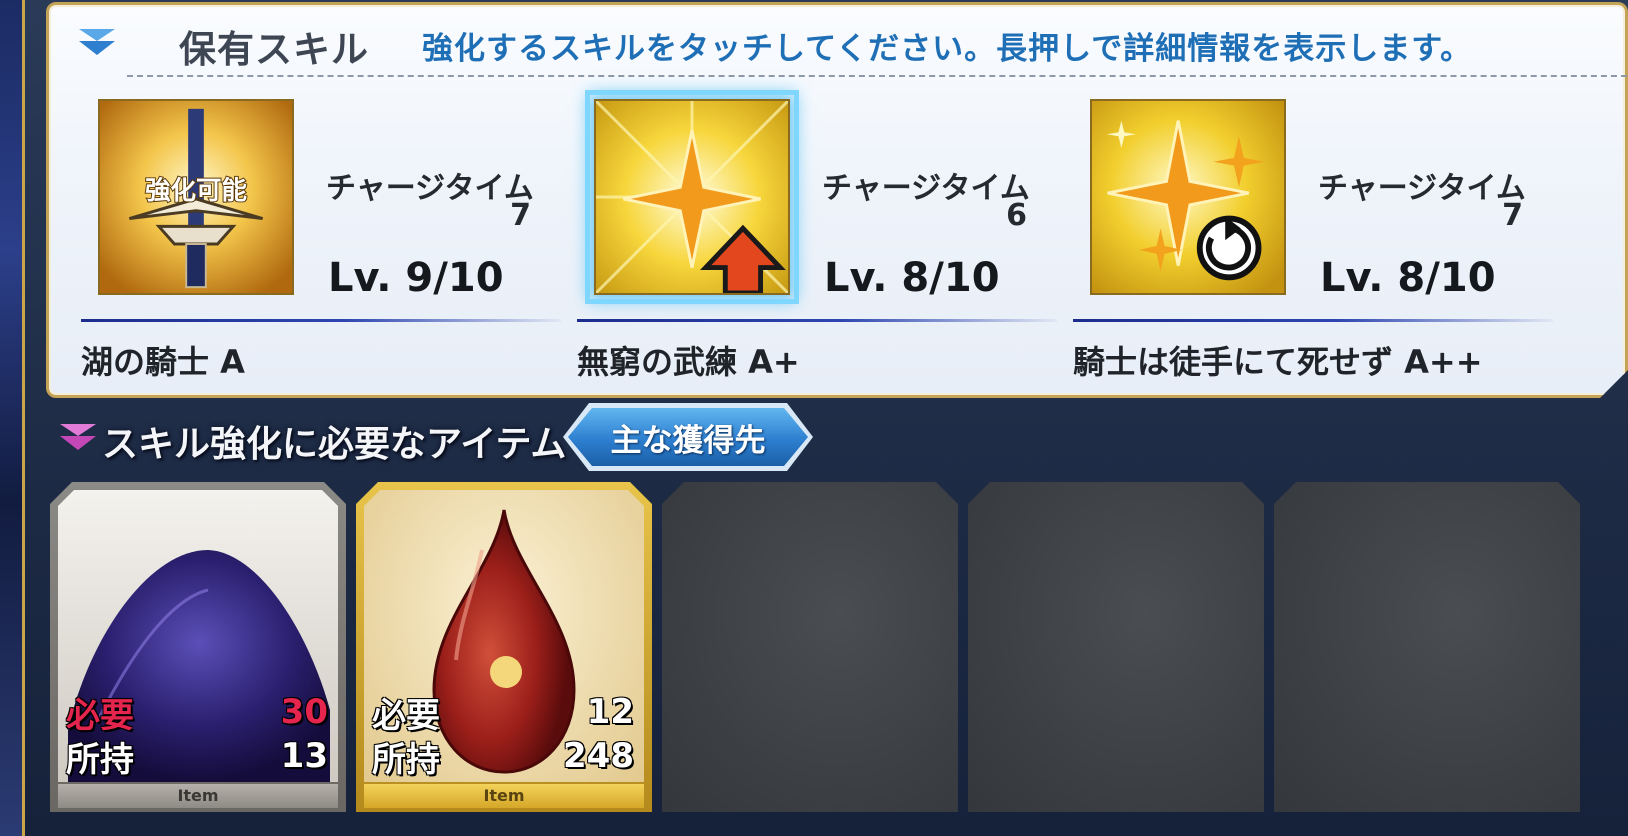 The height and width of the screenshot is (836, 1628). Describe the element at coordinates (198, 712) in the screenshot. I see `required-count-row: 必要 30` at that location.